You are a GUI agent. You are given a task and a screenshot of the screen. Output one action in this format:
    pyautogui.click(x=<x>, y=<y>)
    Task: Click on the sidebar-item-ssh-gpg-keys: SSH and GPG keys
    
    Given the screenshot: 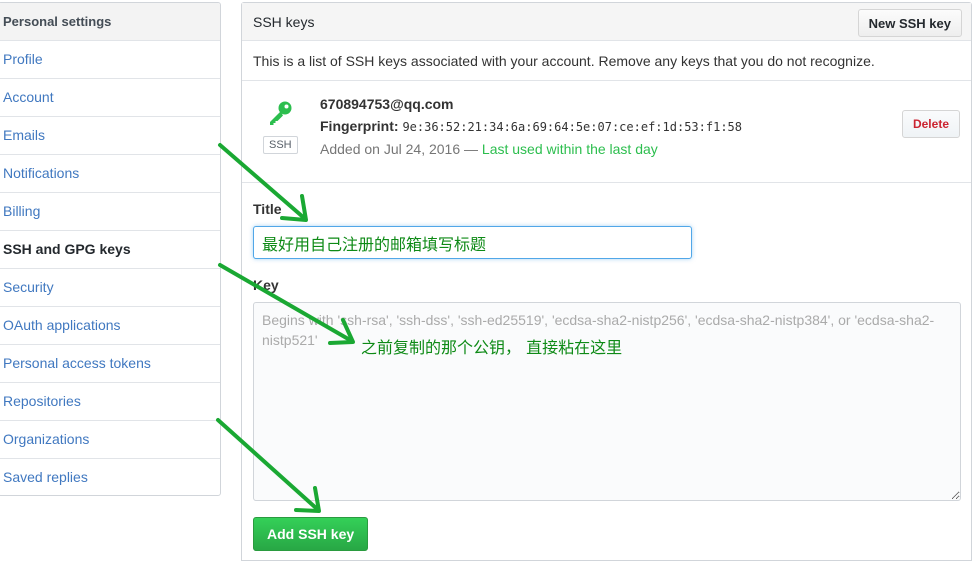 What is the action you would take?
    pyautogui.click(x=110, y=250)
    